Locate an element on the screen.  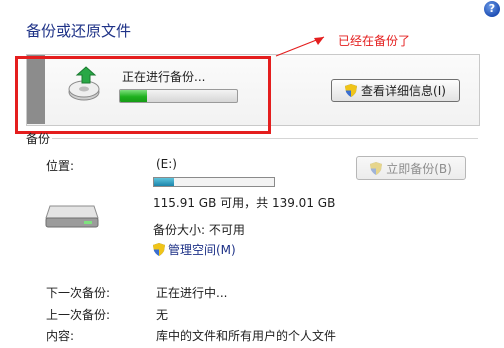
disk-usage-fill is located at coordinates (164, 182).